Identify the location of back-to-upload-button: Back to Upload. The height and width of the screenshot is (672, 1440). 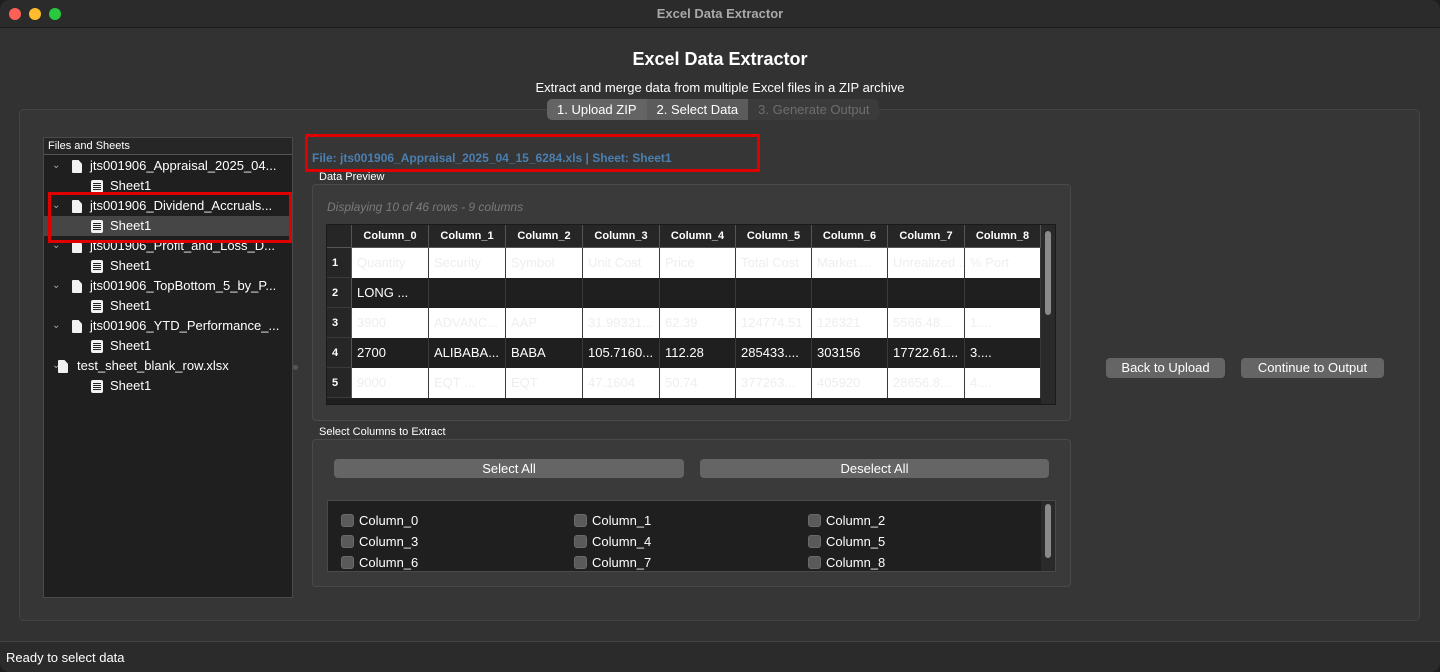
(1165, 368).